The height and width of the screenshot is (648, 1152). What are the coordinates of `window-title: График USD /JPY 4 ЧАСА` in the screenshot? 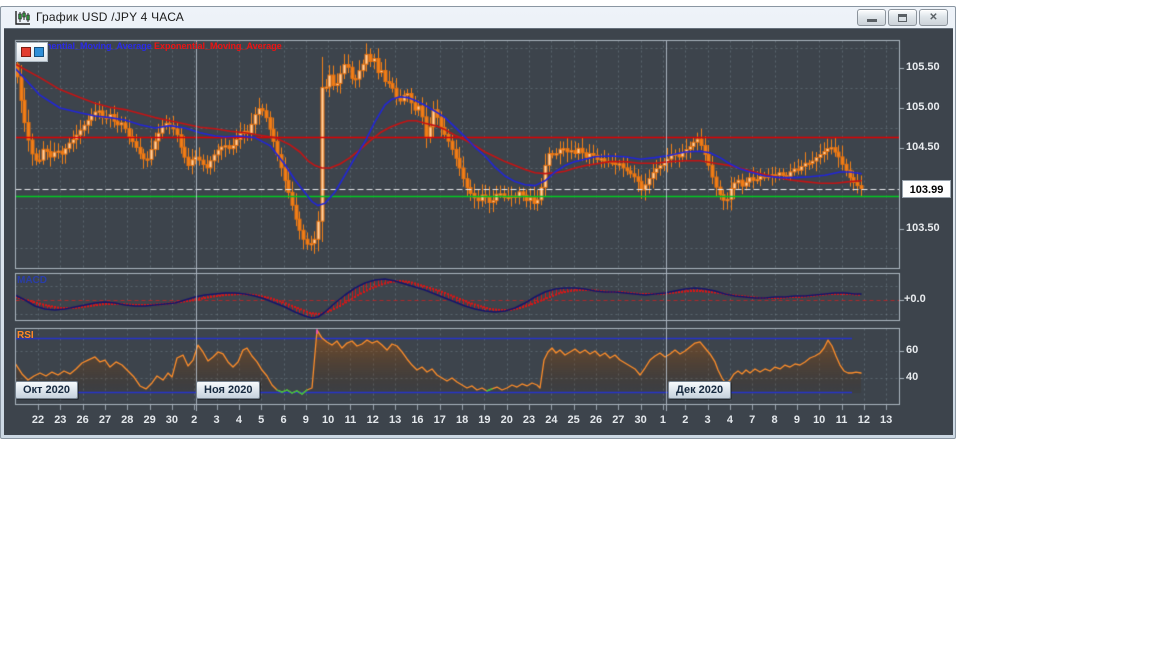 It's located at (110, 17).